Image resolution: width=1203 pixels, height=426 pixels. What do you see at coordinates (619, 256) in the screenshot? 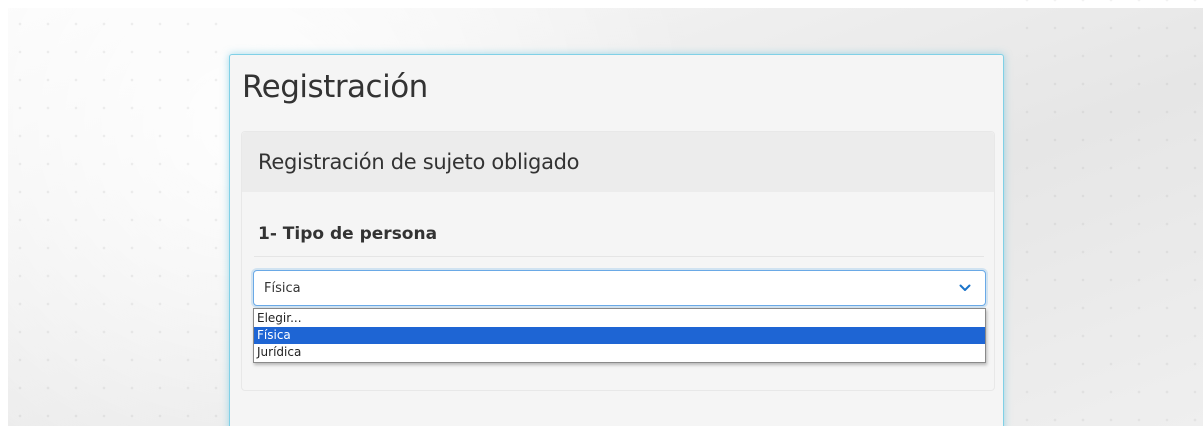
I see `section-divider` at bounding box center [619, 256].